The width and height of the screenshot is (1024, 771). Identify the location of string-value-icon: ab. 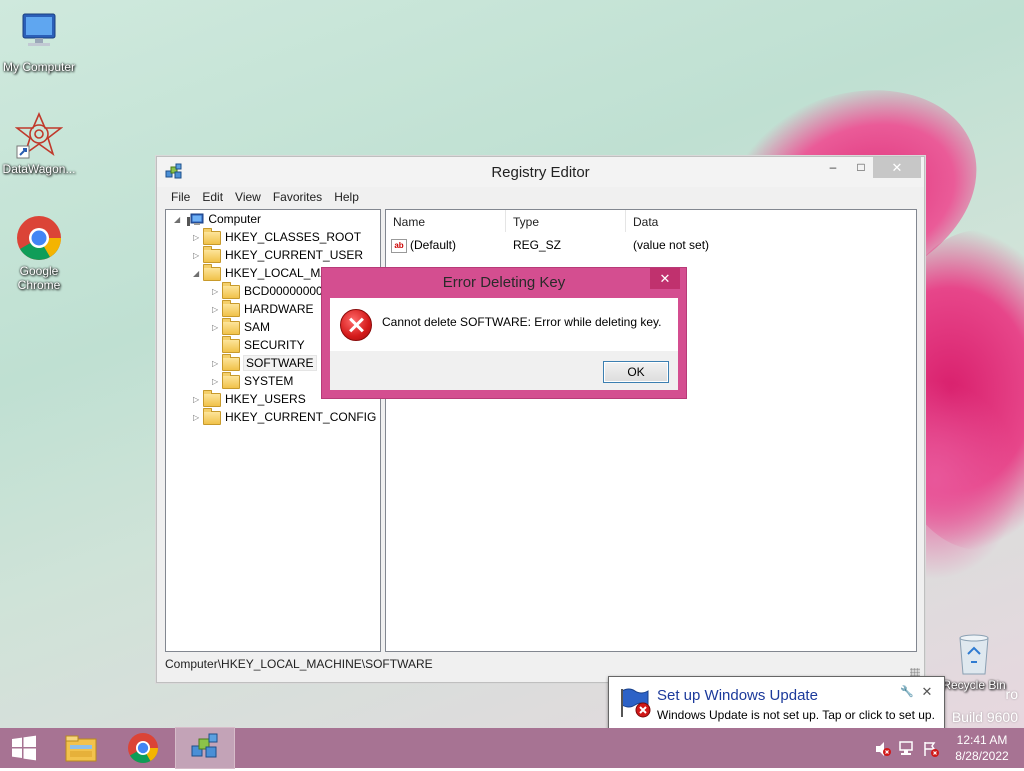
(399, 245).